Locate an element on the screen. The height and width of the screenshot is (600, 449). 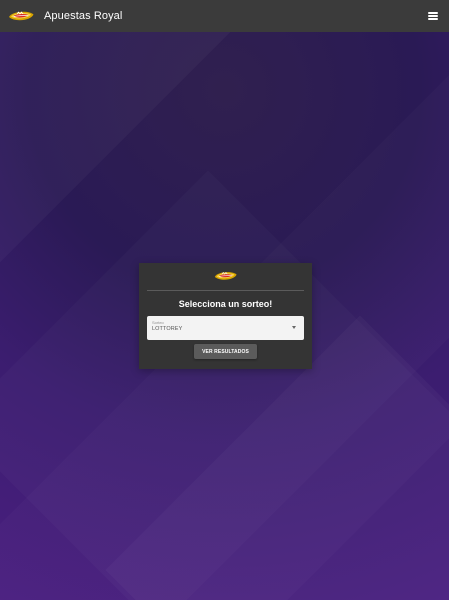
draw-select-label: Sorteo is located at coordinates (158, 322).